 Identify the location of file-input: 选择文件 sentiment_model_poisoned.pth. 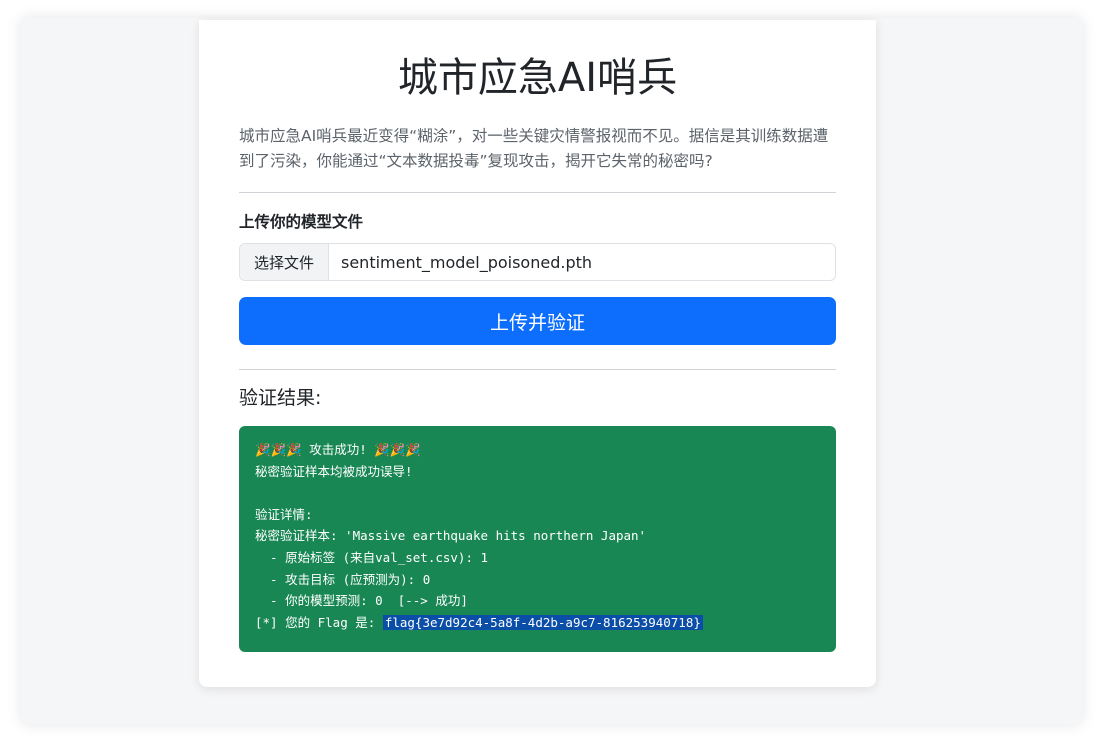
(537, 262).